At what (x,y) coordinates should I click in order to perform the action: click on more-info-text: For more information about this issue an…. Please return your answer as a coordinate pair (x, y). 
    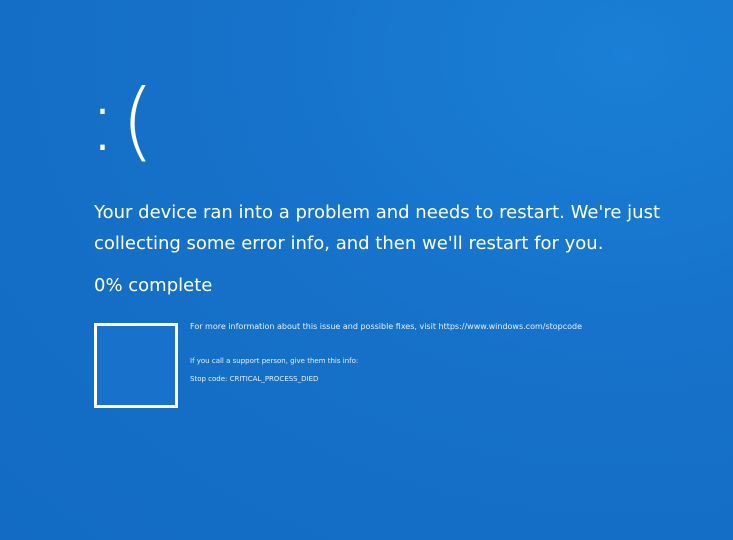
    Looking at the image, I should click on (386, 326).